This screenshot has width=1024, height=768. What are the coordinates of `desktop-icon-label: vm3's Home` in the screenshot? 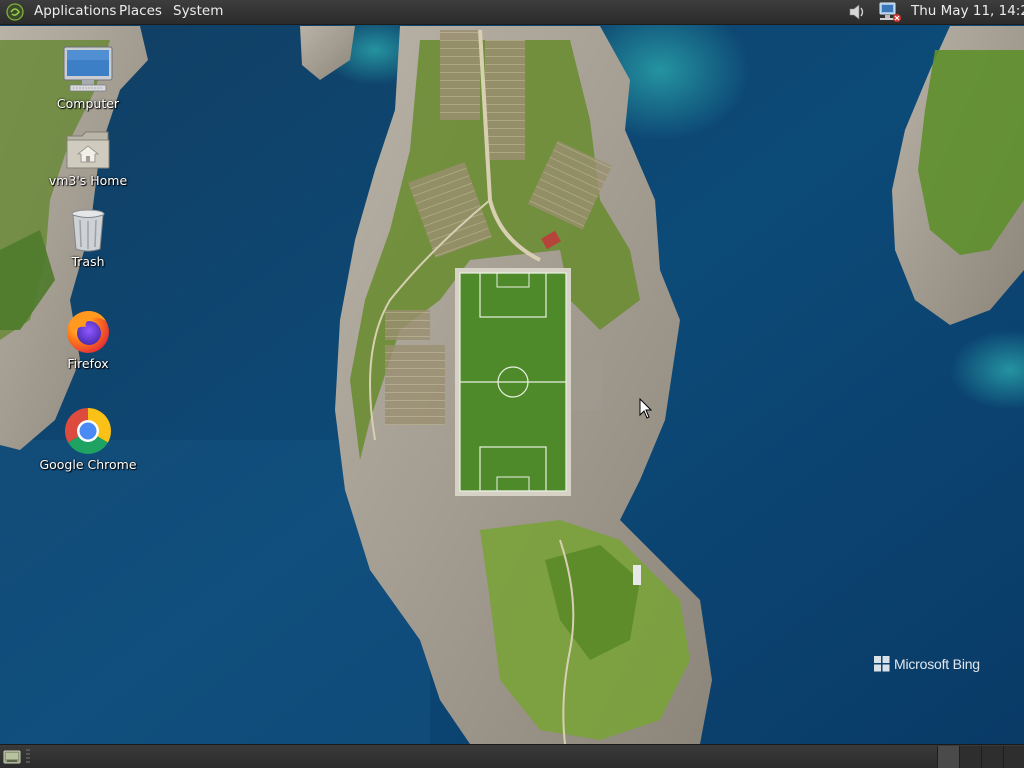 It's located at (88, 180).